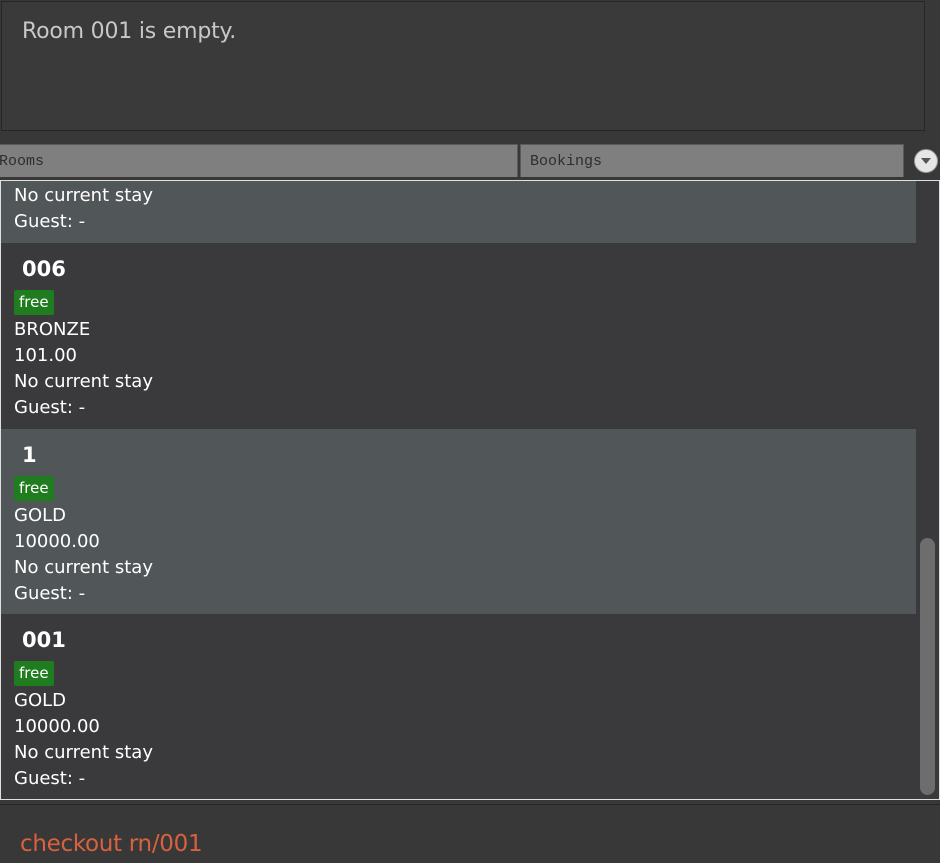 This screenshot has height=863, width=940. What do you see at coordinates (44, 269) in the screenshot?
I see `room-number: 006` at bounding box center [44, 269].